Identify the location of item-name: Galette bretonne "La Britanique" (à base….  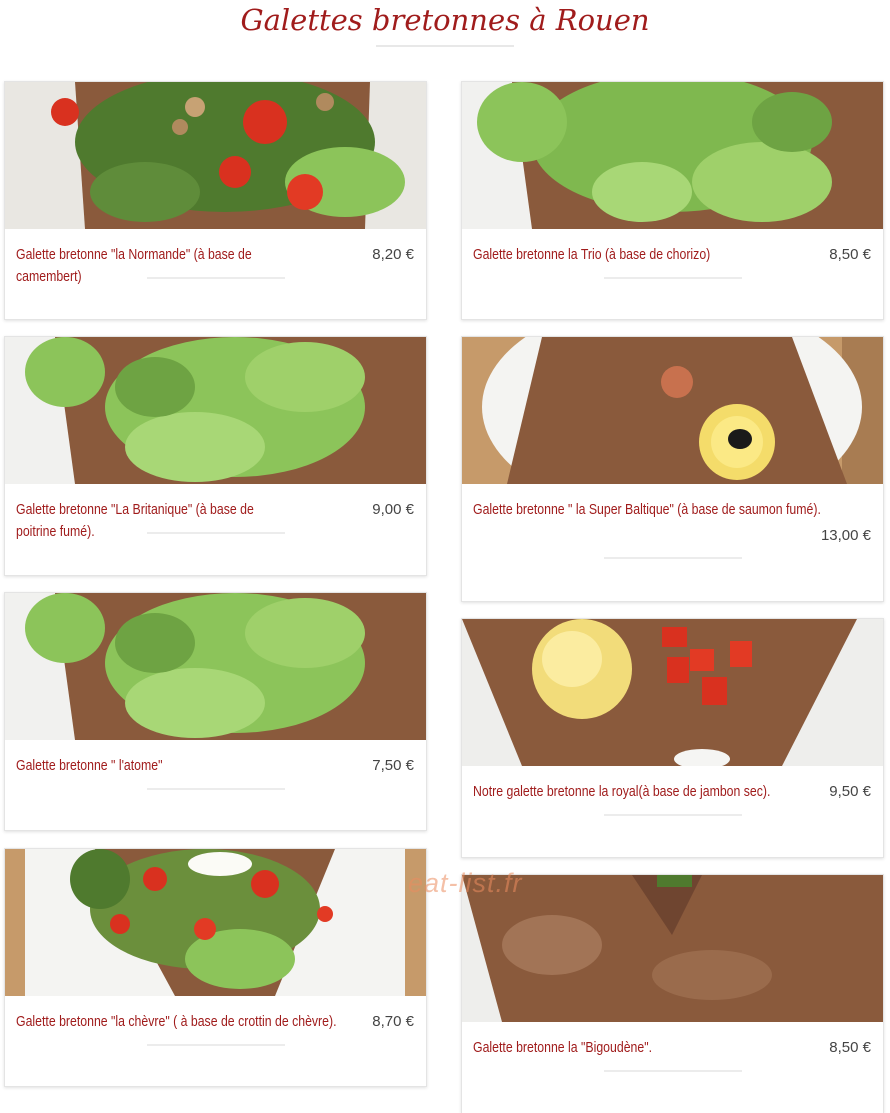
(155, 521).